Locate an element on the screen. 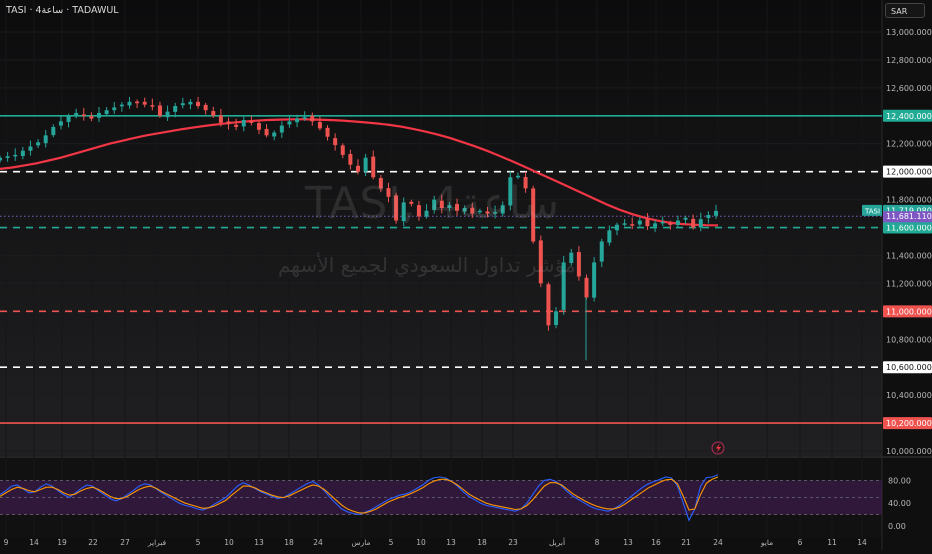 This screenshot has height=554, width=932. currency-button: SAR is located at coordinates (905, 10).